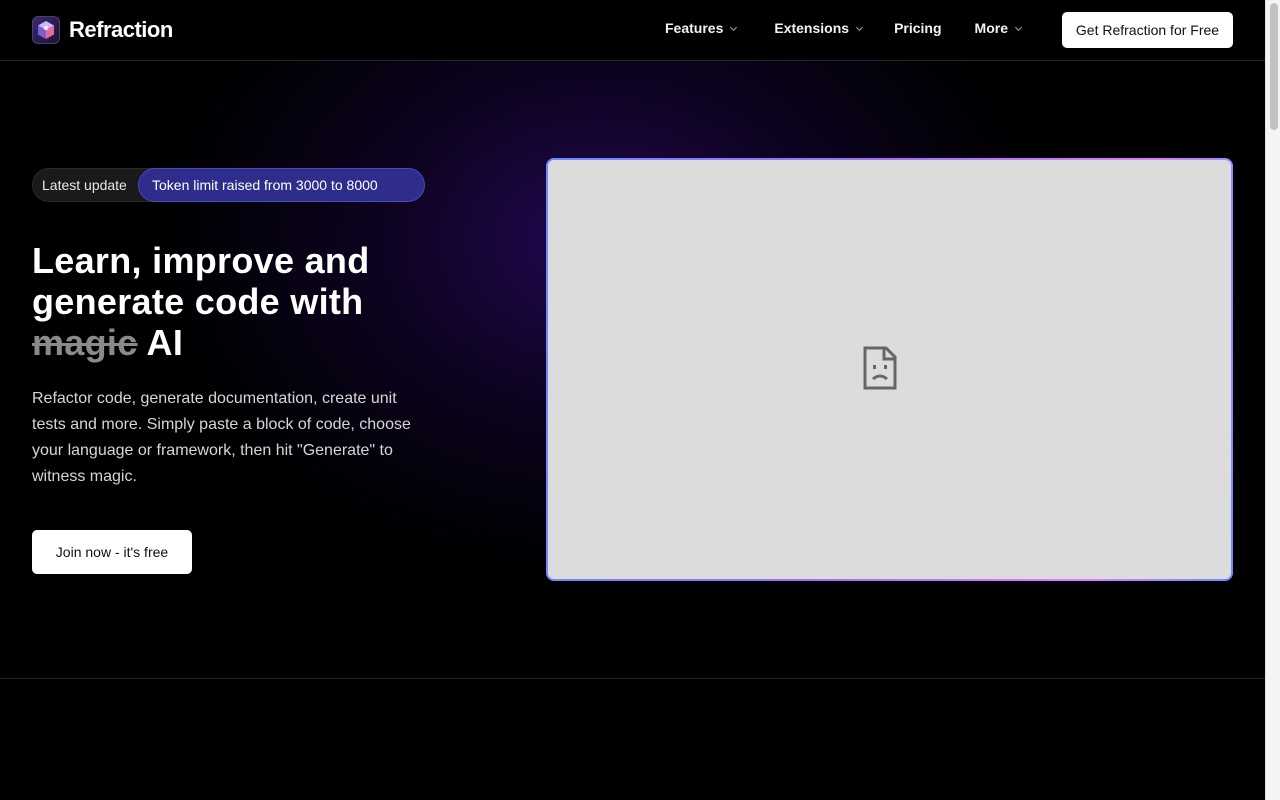  What do you see at coordinates (879, 367) in the screenshot?
I see `broken-image-icon` at bounding box center [879, 367].